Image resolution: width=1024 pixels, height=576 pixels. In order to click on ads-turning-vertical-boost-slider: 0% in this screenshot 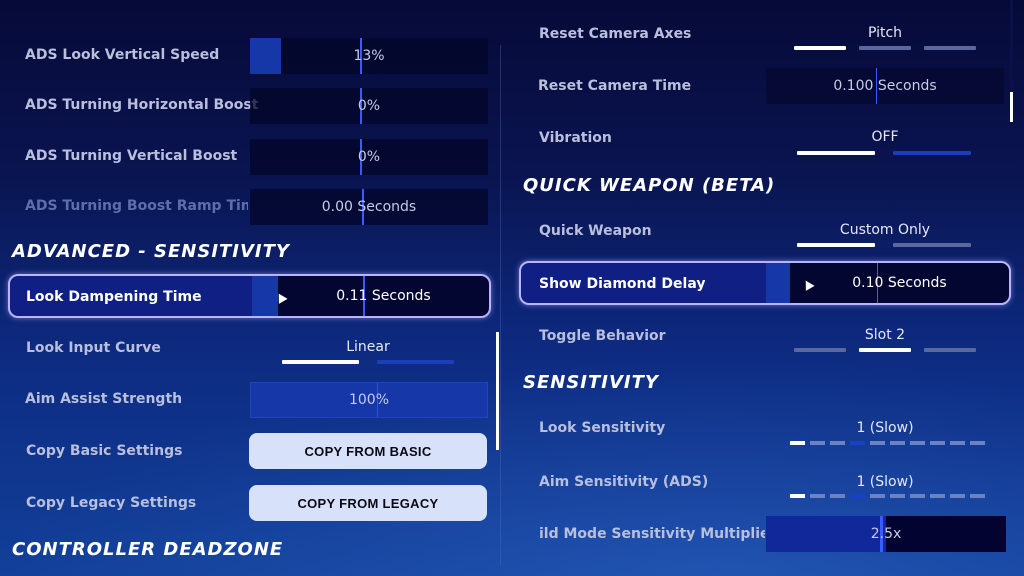, I will do `click(369, 157)`.